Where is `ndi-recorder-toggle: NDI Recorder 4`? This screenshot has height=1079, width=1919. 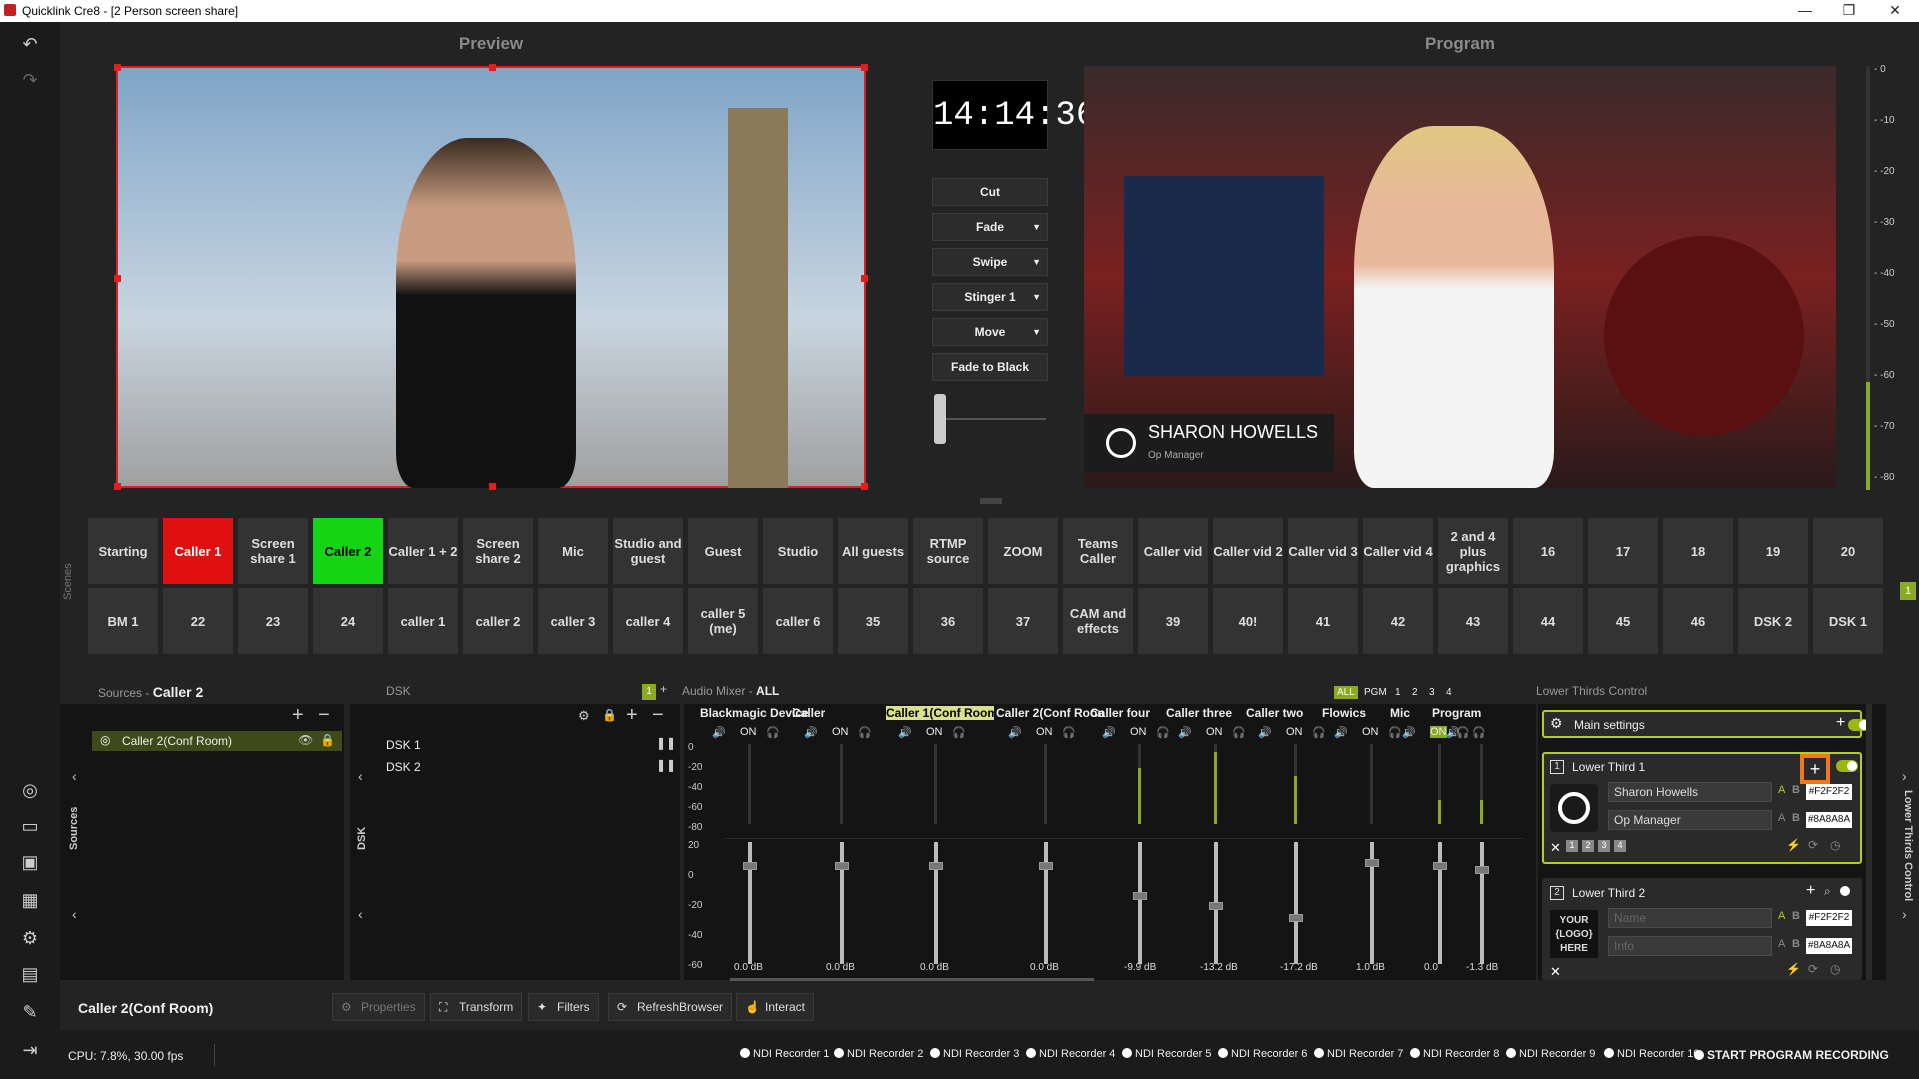 ndi-recorder-toggle: NDI Recorder 4 is located at coordinates (1070, 1054).